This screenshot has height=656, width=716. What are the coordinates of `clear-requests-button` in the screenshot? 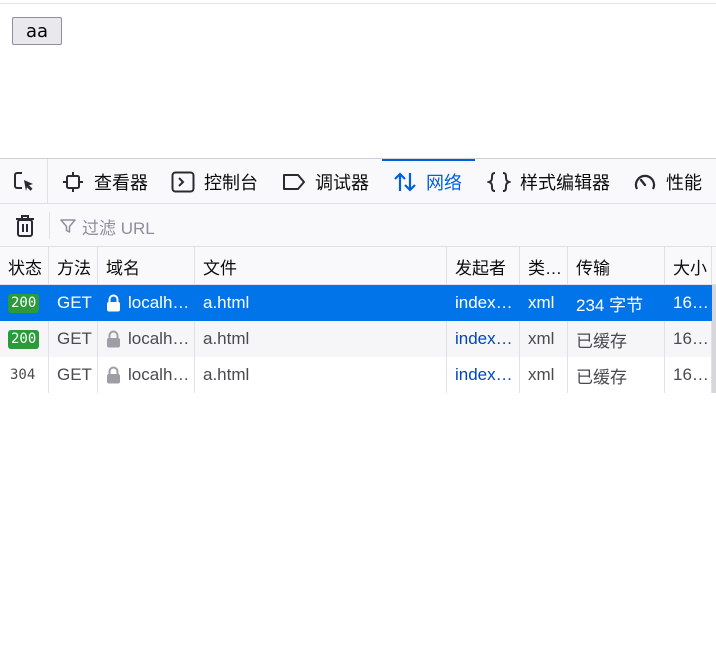 It's located at (25, 226).